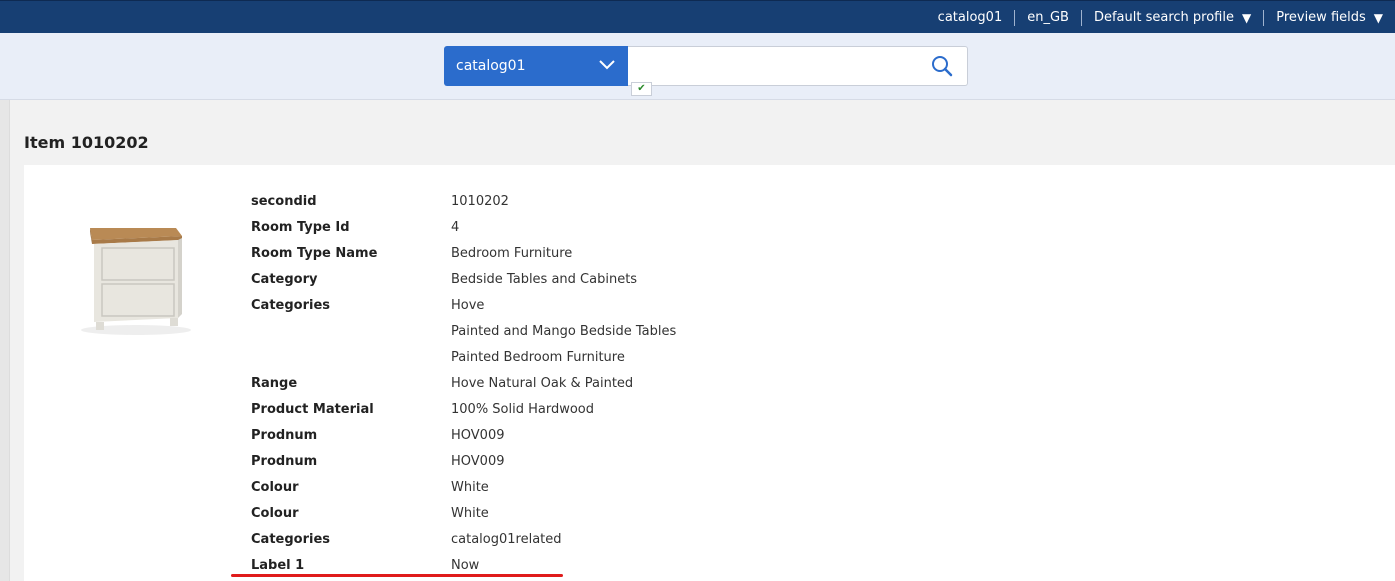  Describe the element at coordinates (523, 409) in the screenshot. I see `field-value: 100% Solid Hardwood` at that location.